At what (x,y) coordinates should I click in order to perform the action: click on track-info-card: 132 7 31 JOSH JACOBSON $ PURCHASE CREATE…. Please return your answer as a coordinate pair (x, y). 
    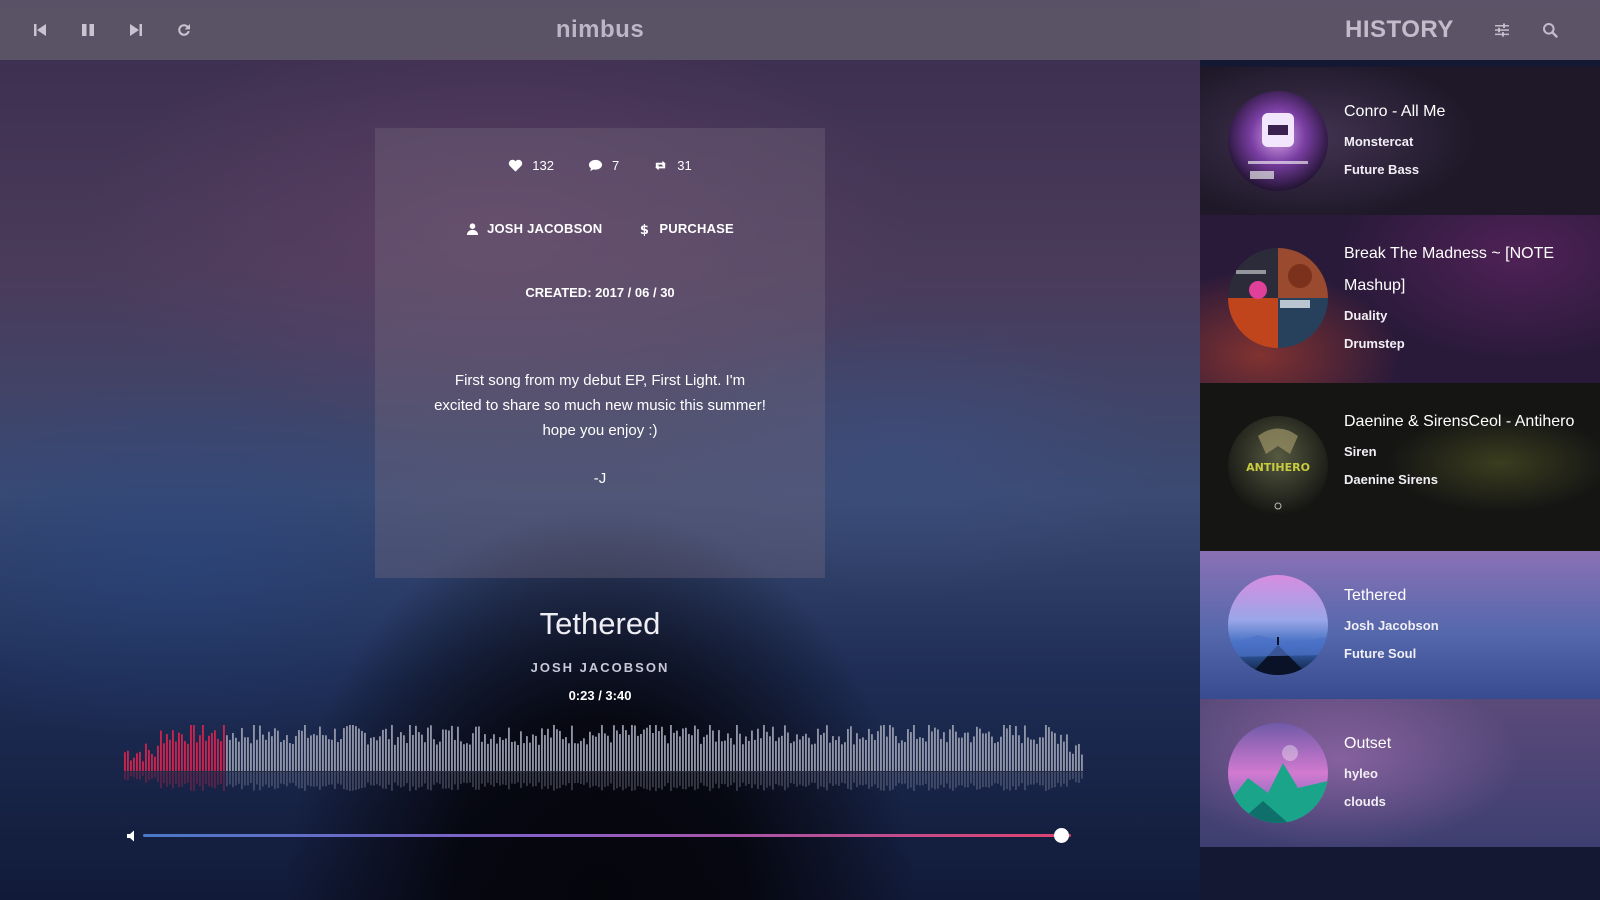
    Looking at the image, I should click on (600, 353).